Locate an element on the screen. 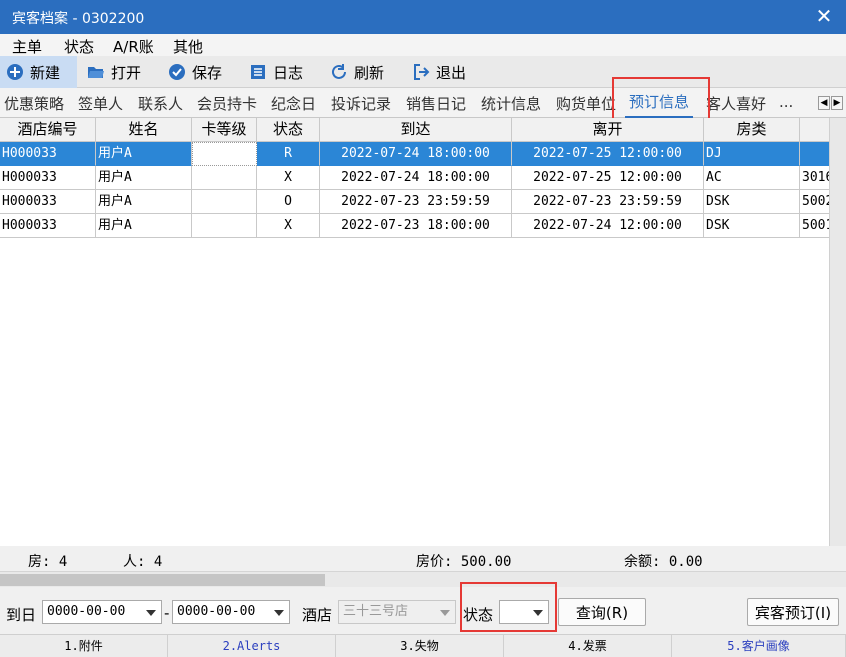  status-bar: 1.附件 2.Alerts 3.失物 4.发票 5.客户画像 is located at coordinates (423, 645).